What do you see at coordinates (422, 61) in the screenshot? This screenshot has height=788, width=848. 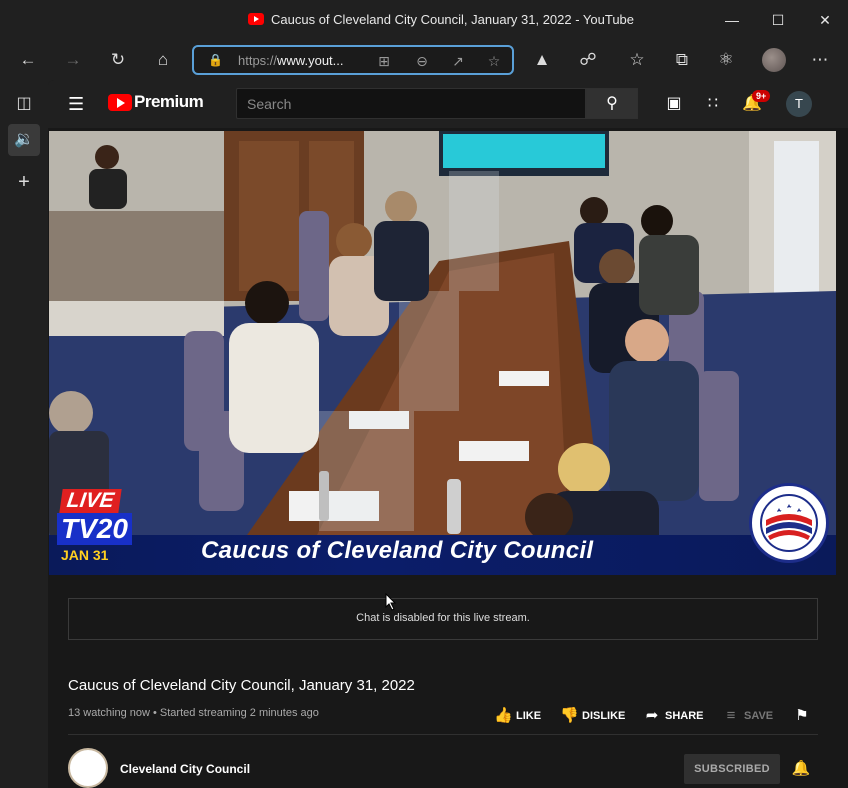 I see `zoom-out-icon: ⊖` at bounding box center [422, 61].